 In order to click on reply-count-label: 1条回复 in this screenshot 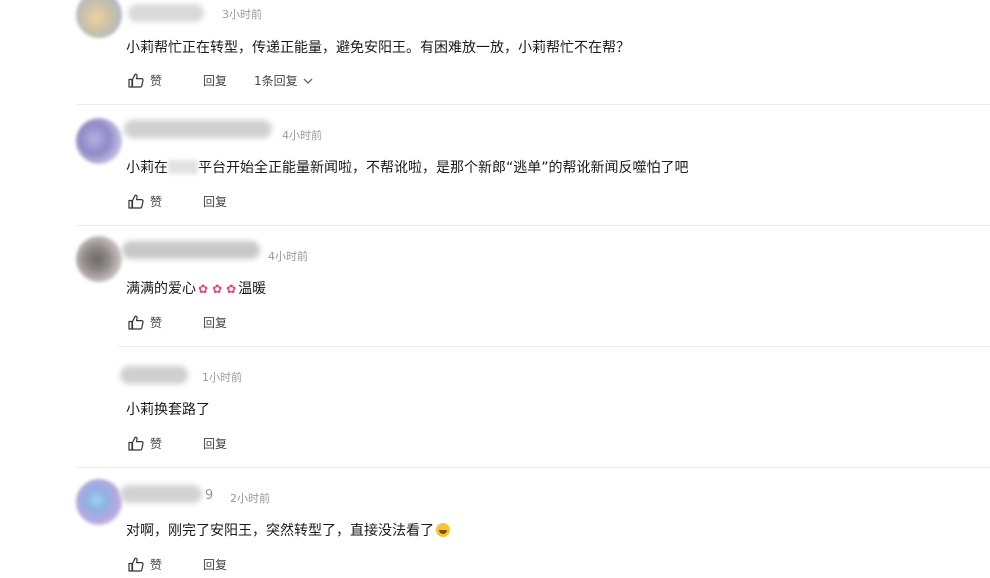, I will do `click(276, 81)`.